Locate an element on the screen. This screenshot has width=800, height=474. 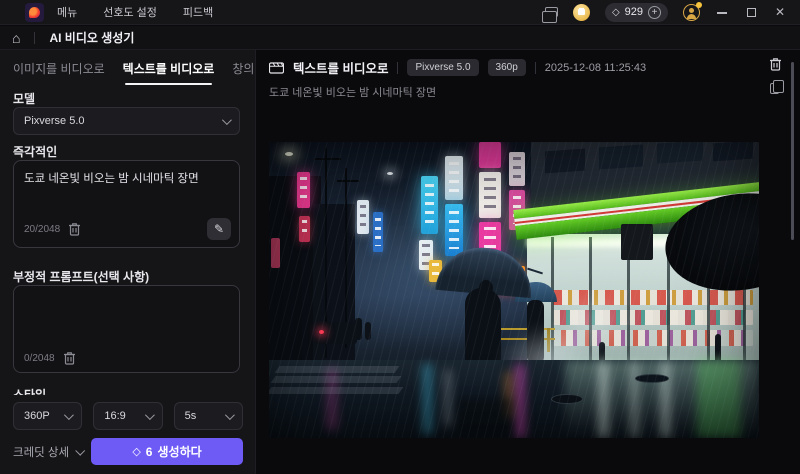
aspect-ratio-value: 16:9 is located at coordinates (115, 416).